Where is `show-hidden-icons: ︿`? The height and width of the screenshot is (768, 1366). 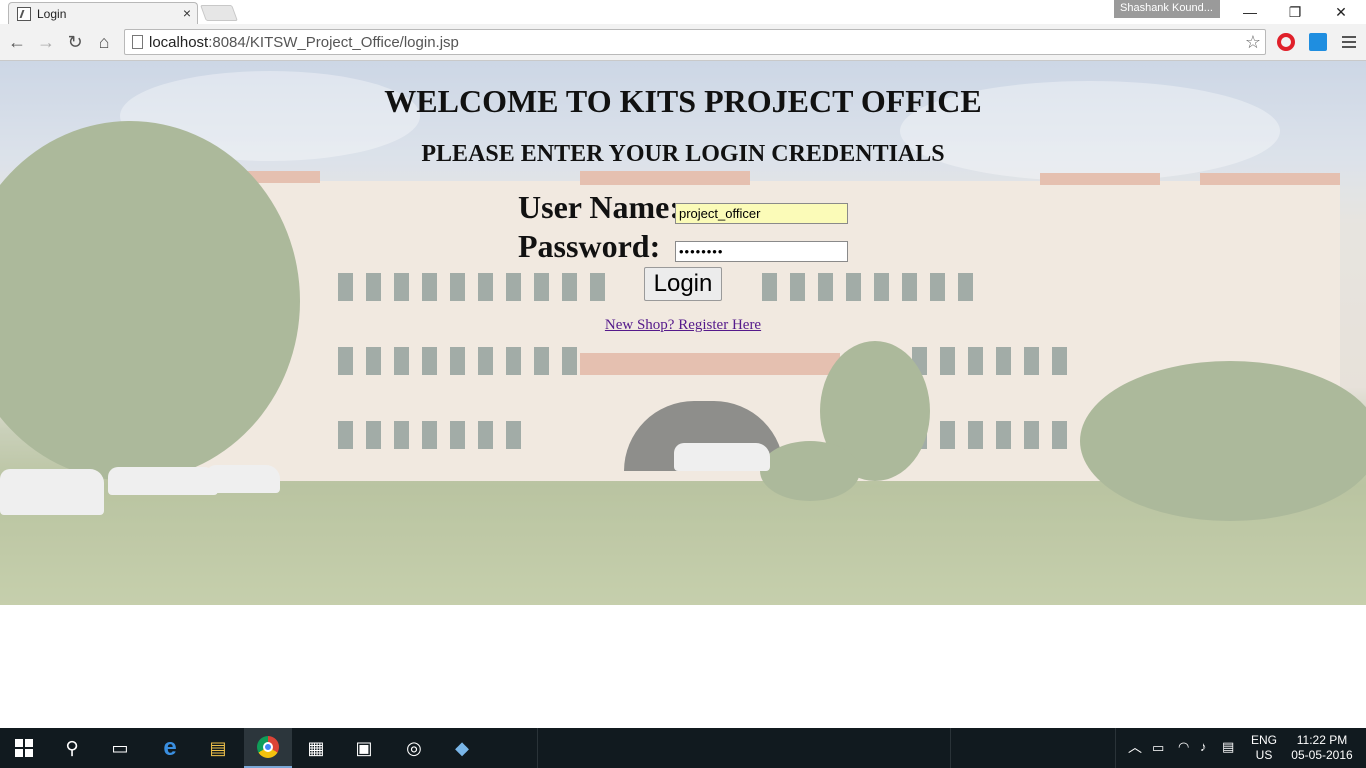
show-hidden-icons: ︿ is located at coordinates (1135, 747).